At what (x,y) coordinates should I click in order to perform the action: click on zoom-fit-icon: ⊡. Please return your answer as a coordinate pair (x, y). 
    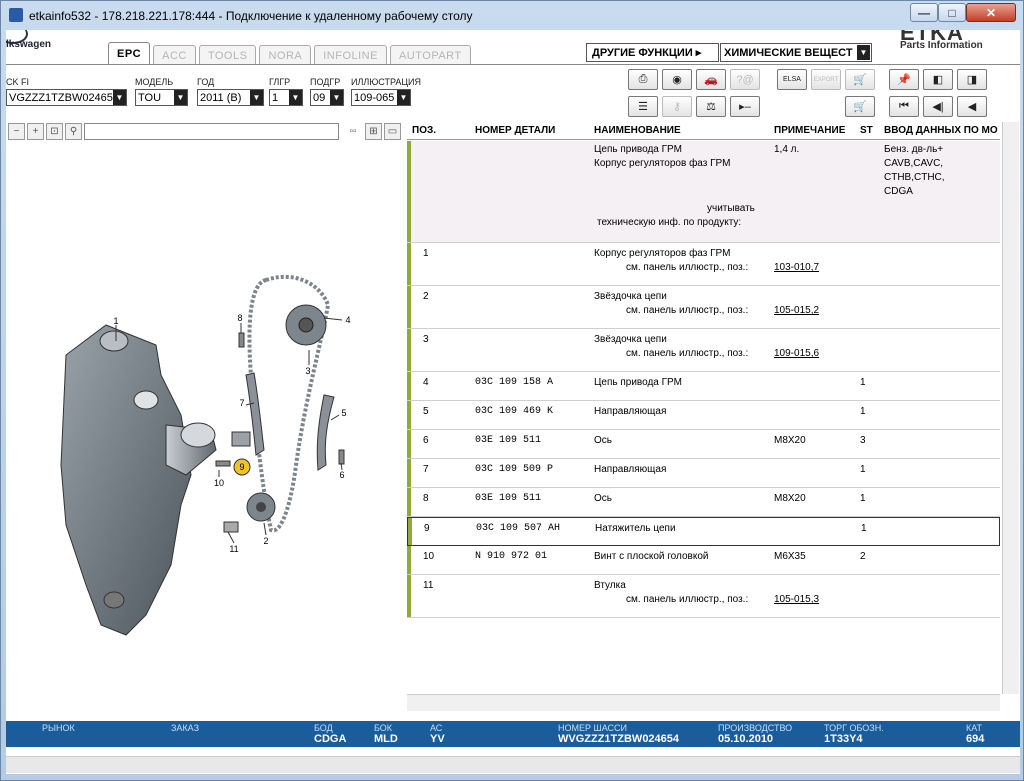
    Looking at the image, I should click on (54, 131).